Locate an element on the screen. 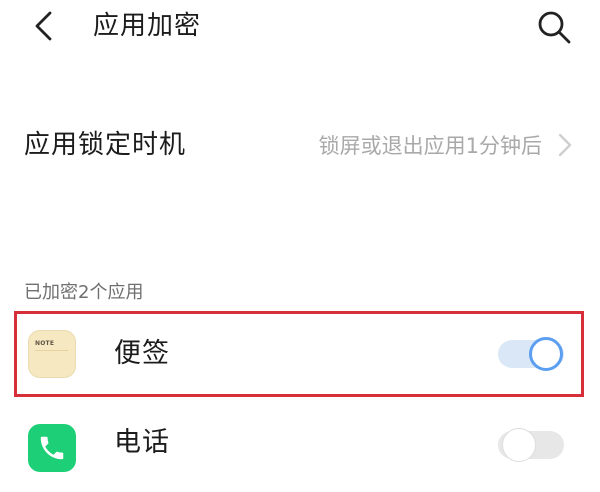  encrypted-apps-header: 已加密2个应用 is located at coordinates (84, 292).